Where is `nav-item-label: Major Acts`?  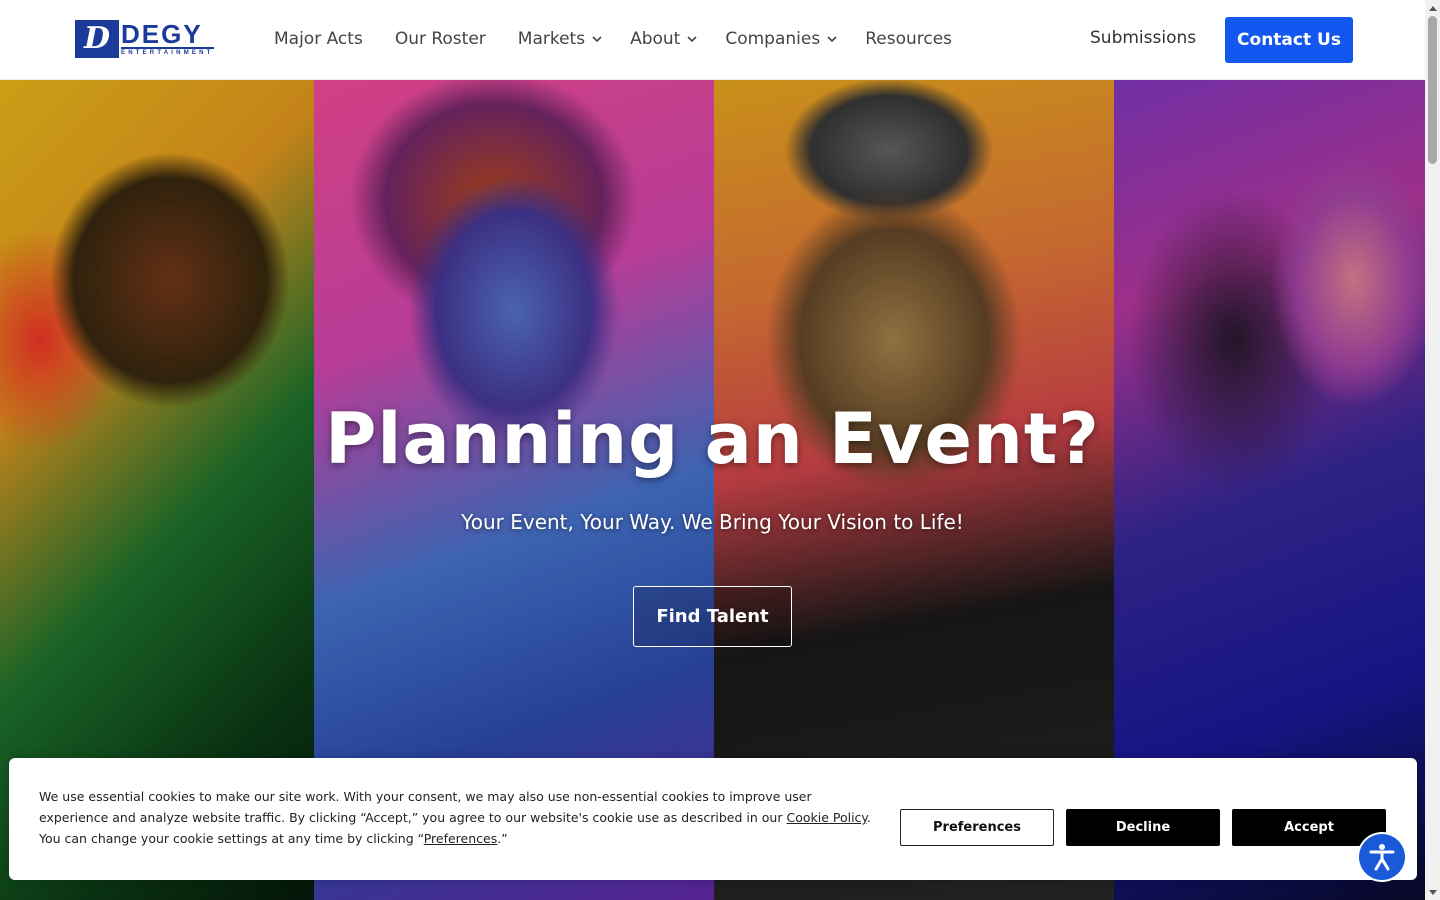 nav-item-label: Major Acts is located at coordinates (318, 39).